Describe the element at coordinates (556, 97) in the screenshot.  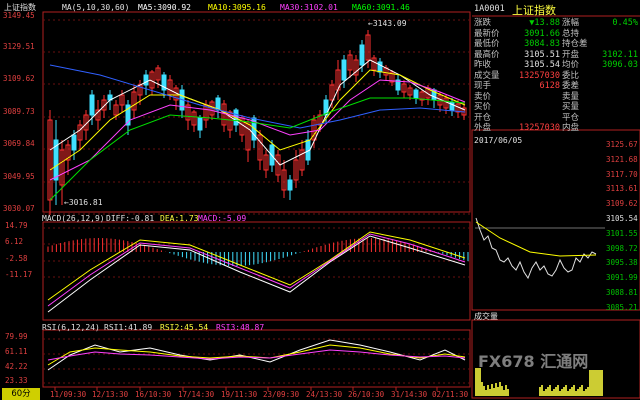
I see `quote-row: 卖价 卖量` at that location.